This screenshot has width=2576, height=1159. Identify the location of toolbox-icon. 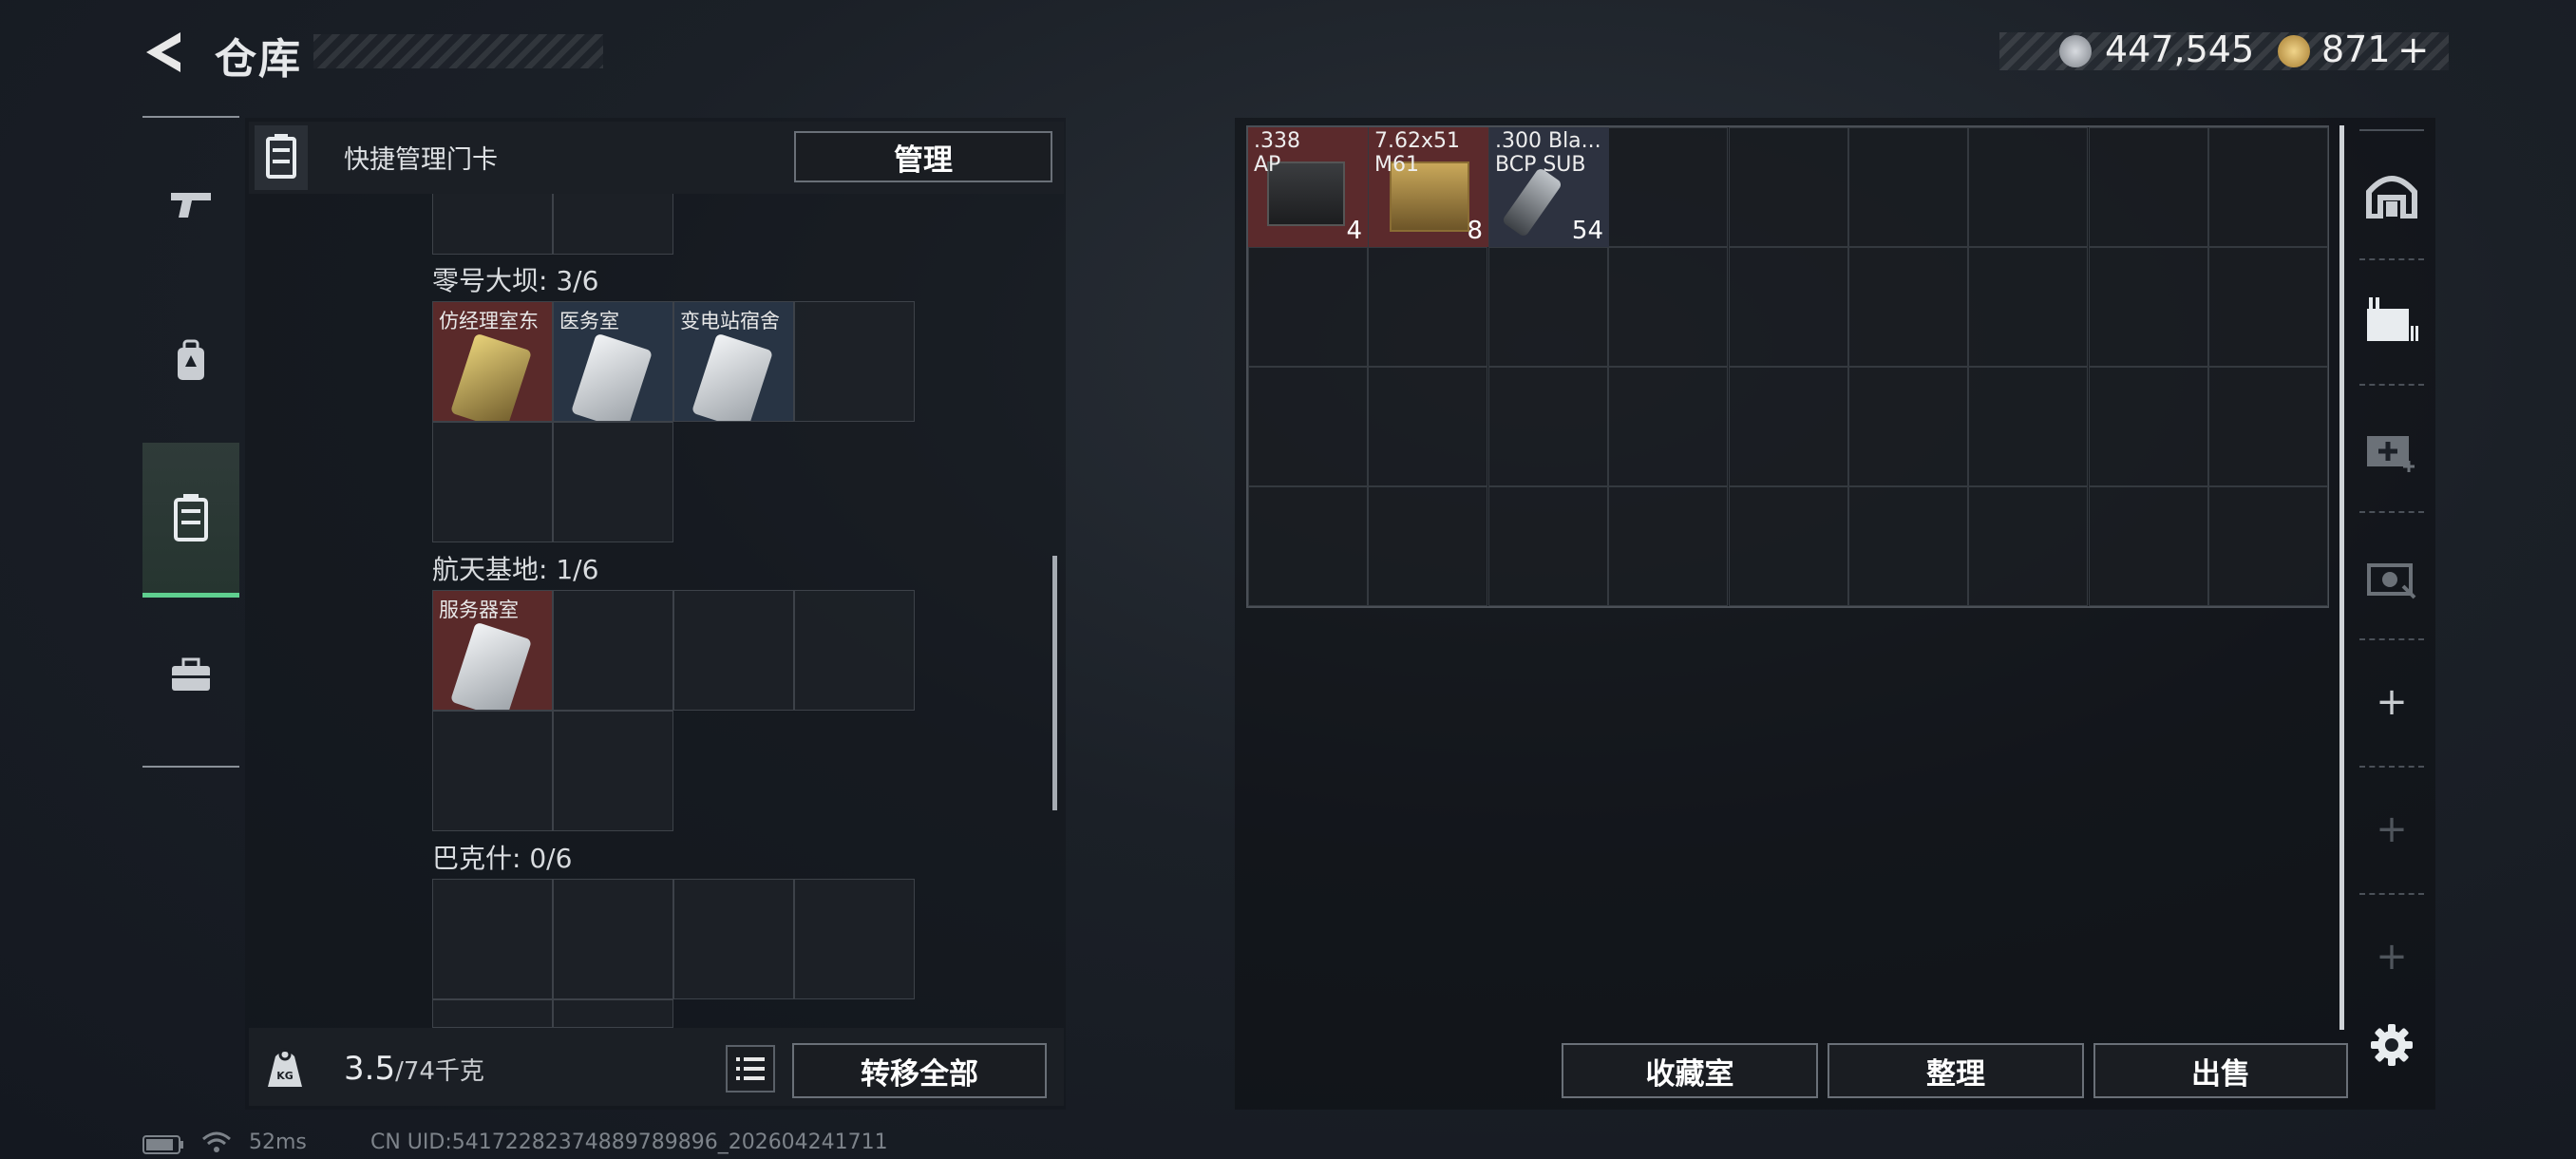
(191, 674).